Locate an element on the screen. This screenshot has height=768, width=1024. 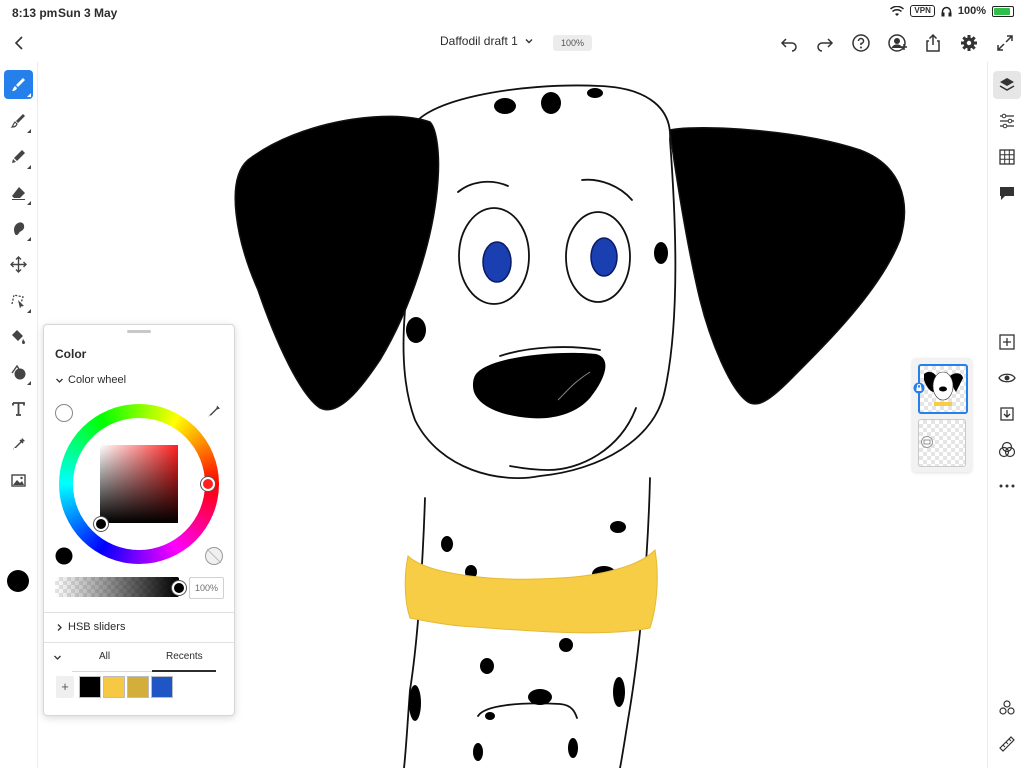
layer-preview-image is located at coordinates (943, 388).